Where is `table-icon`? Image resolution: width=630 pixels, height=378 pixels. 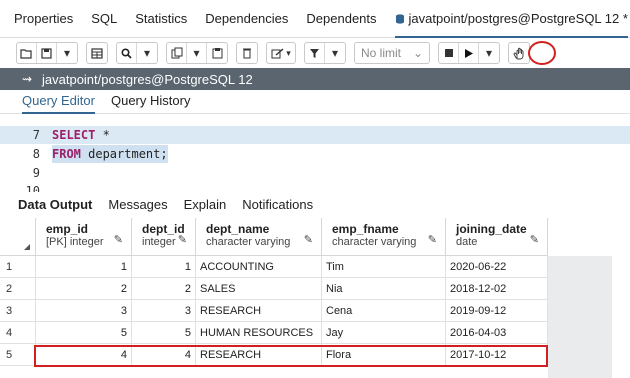 table-icon is located at coordinates (97, 53).